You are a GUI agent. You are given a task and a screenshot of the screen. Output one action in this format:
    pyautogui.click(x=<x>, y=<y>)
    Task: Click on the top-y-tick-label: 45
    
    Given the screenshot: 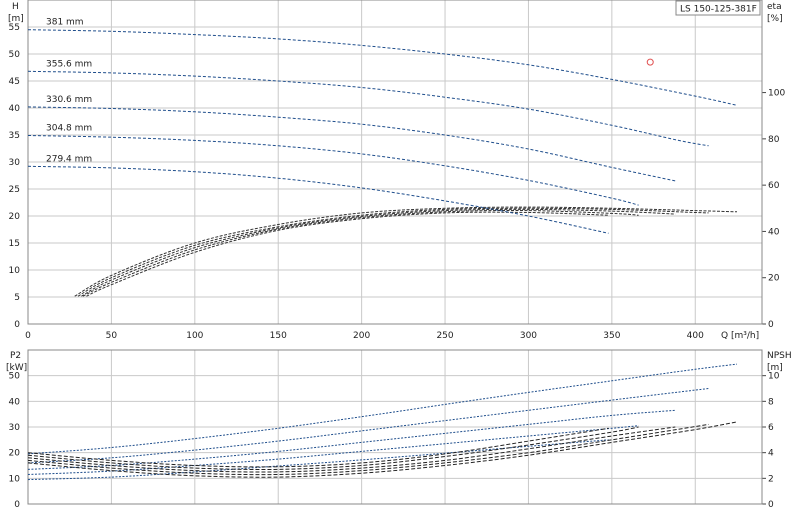 What is the action you would take?
    pyautogui.click(x=14, y=82)
    